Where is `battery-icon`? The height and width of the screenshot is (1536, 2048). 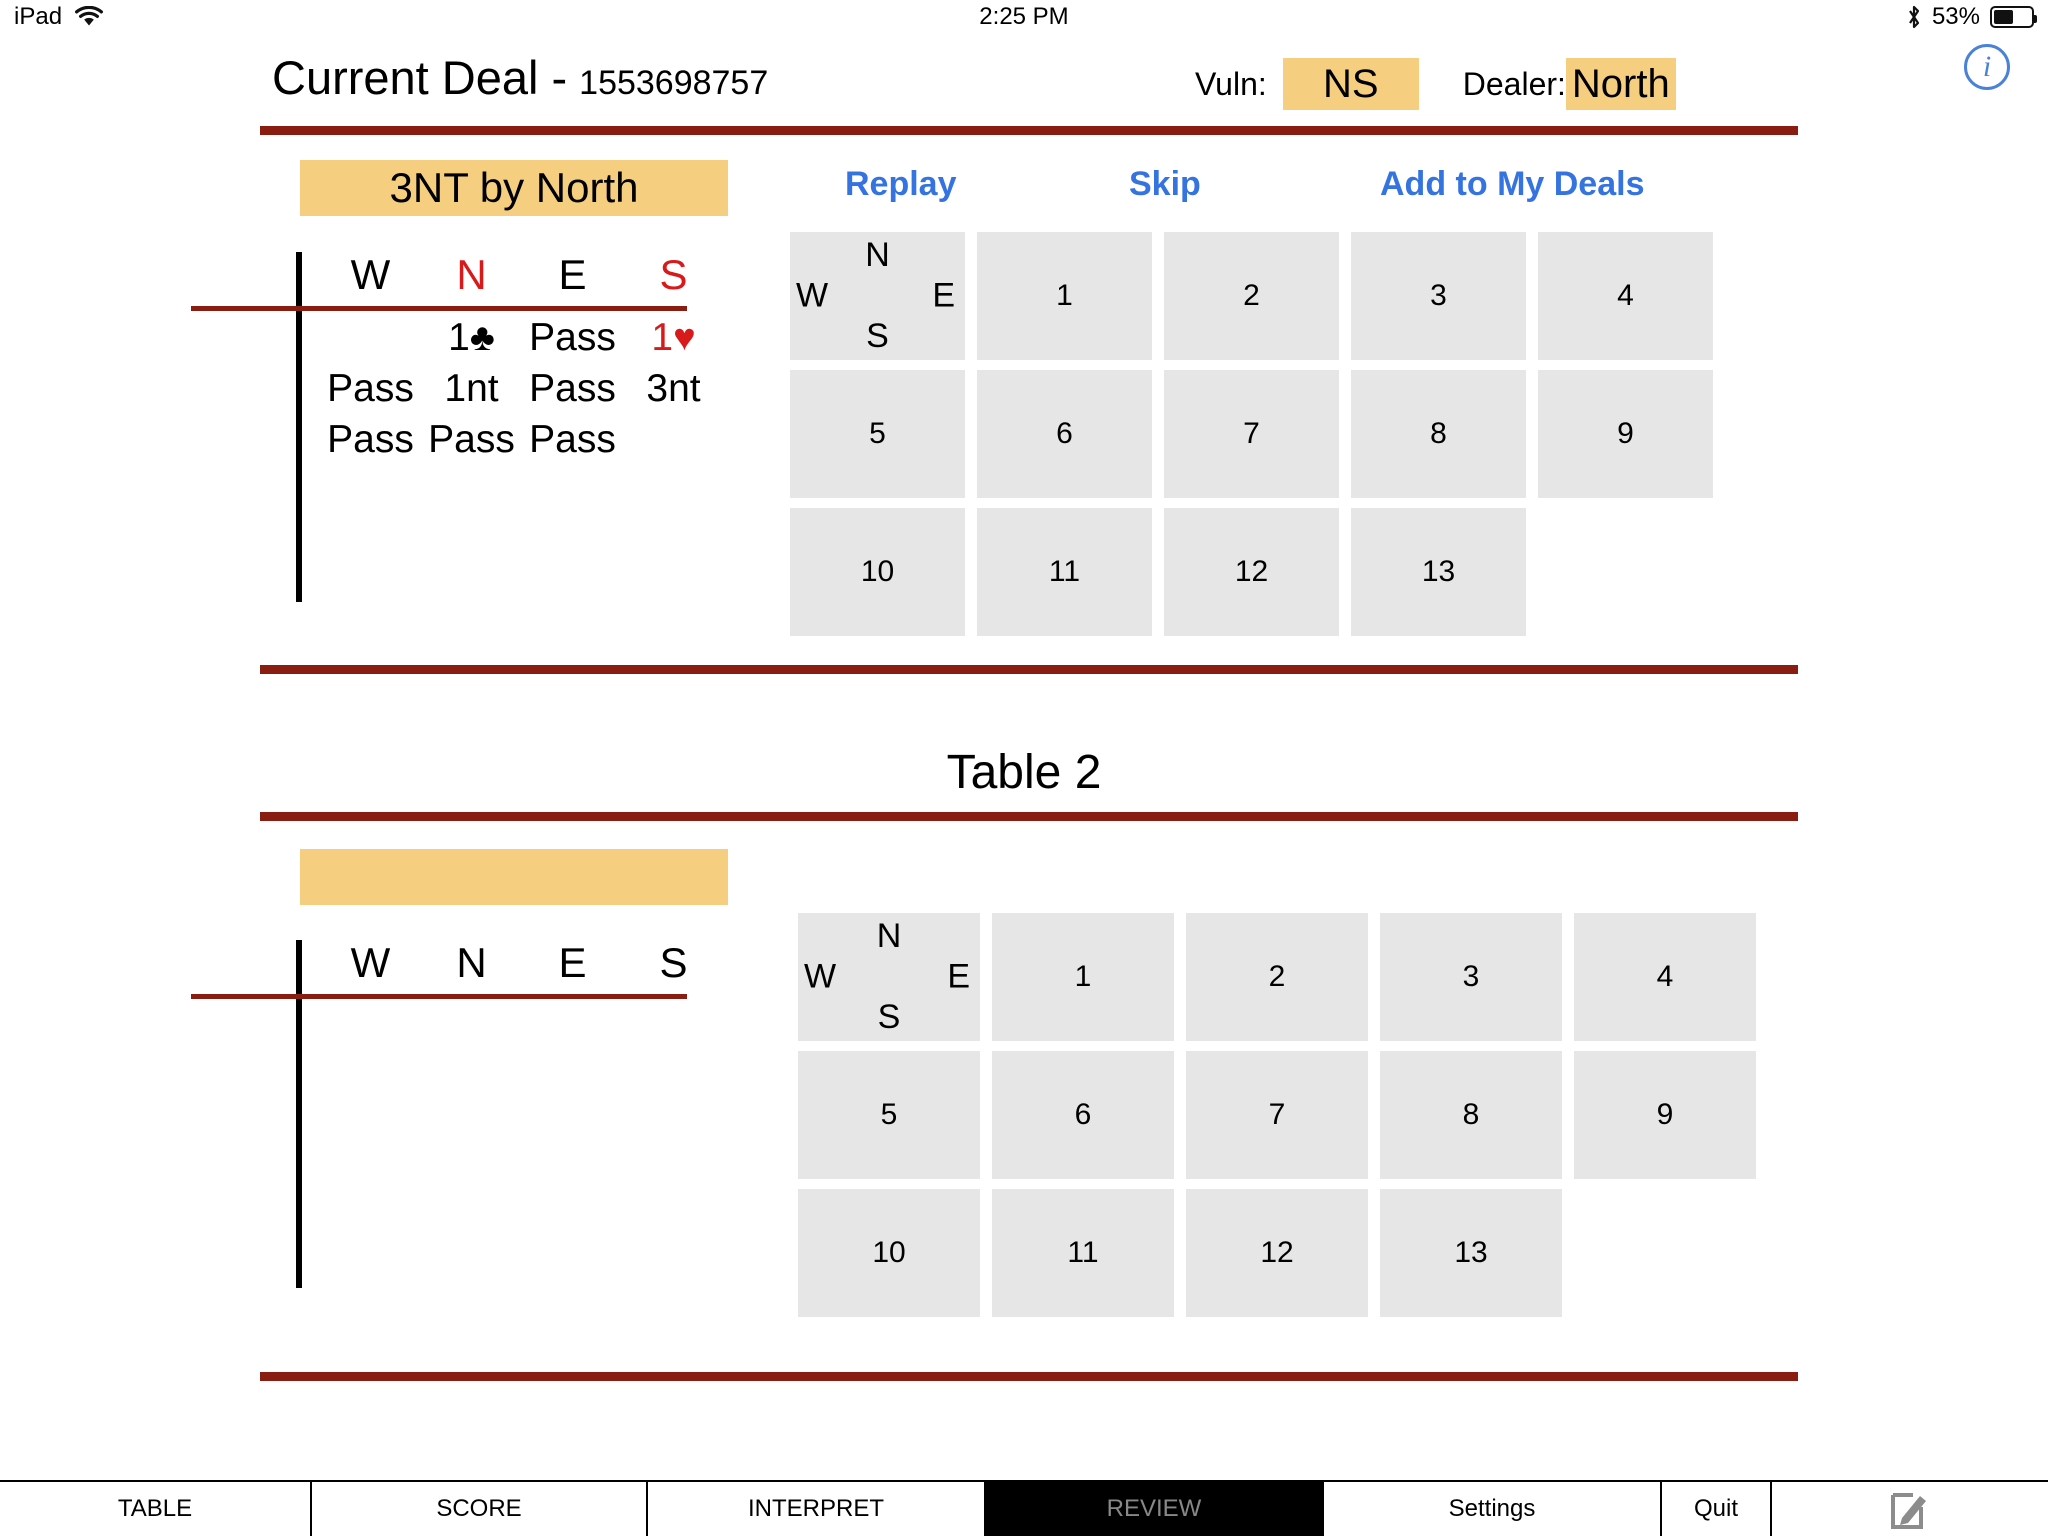
battery-icon is located at coordinates (2013, 17).